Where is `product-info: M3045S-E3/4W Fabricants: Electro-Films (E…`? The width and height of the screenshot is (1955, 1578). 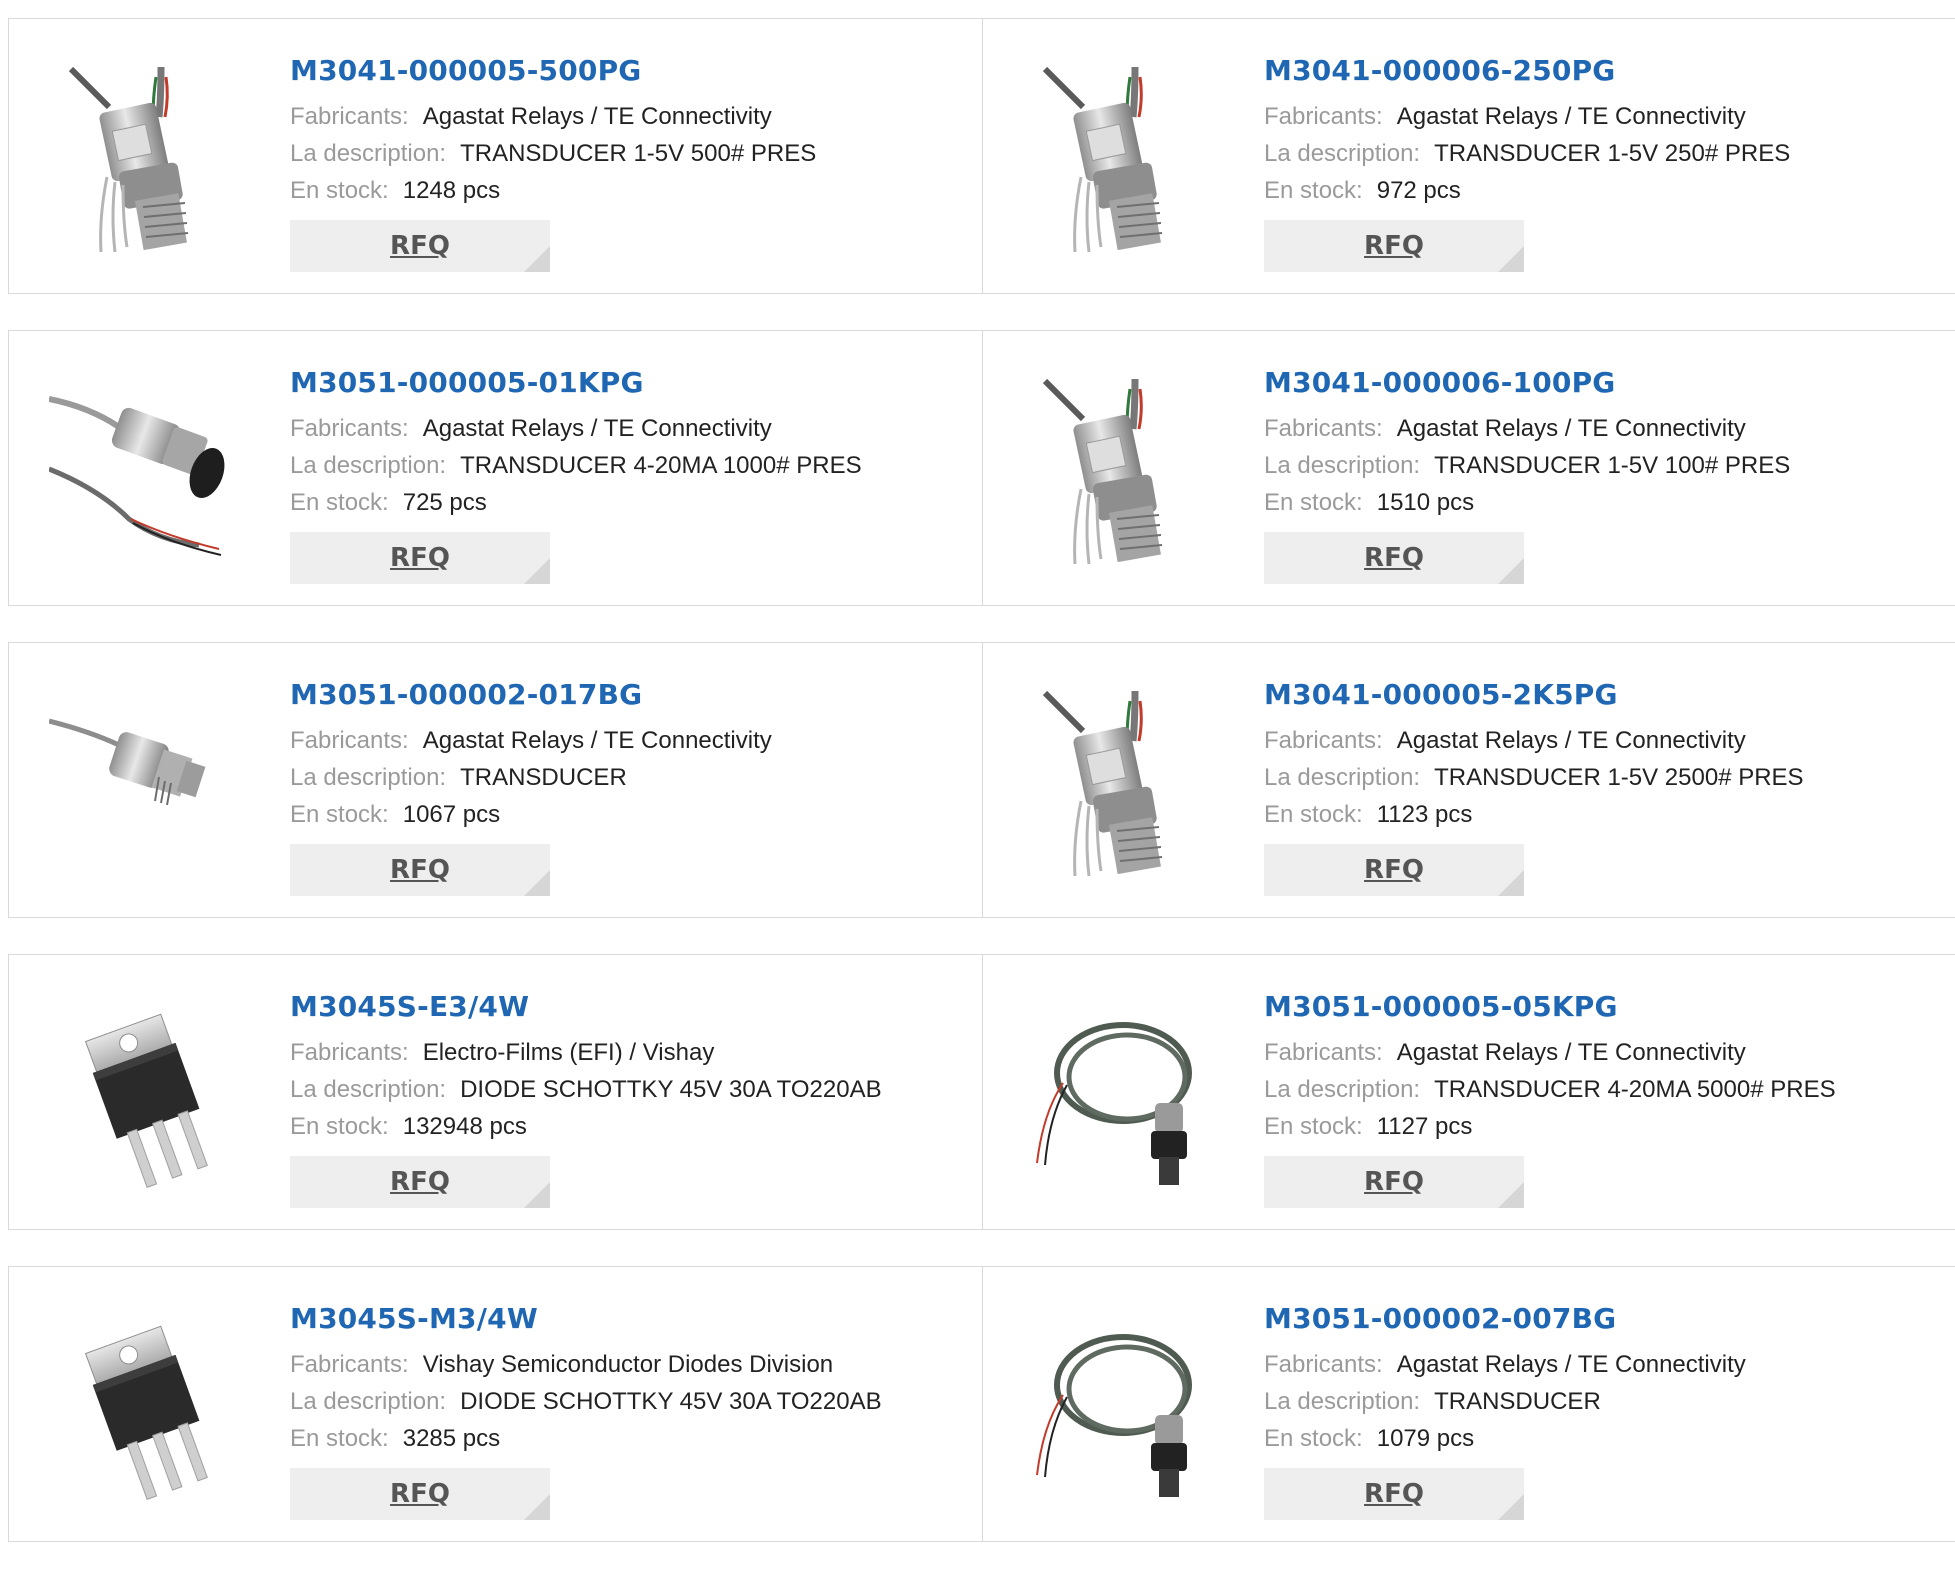 product-info: M3045S-E3/4W Fabricants: Electro-Films (E… is located at coordinates (631, 1098).